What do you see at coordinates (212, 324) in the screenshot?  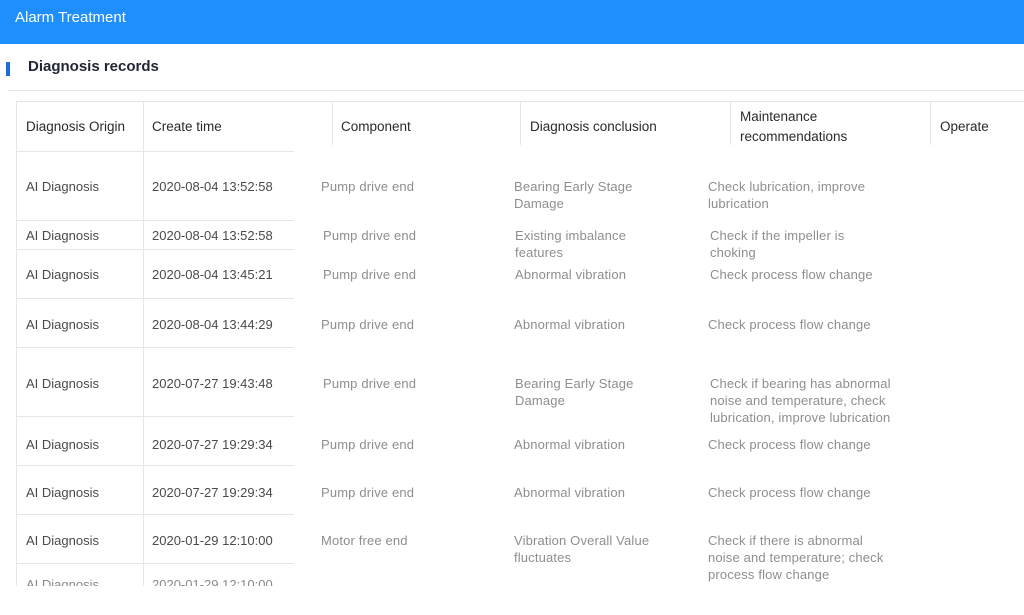 I see `create-time-cell: 2020-08-04 13:44:29` at bounding box center [212, 324].